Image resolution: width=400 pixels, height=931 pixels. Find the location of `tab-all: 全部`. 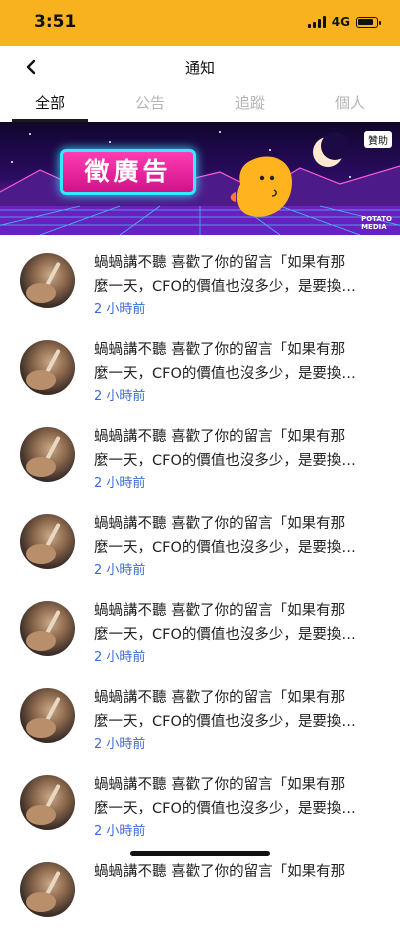

tab-all: 全部 is located at coordinates (50, 105).